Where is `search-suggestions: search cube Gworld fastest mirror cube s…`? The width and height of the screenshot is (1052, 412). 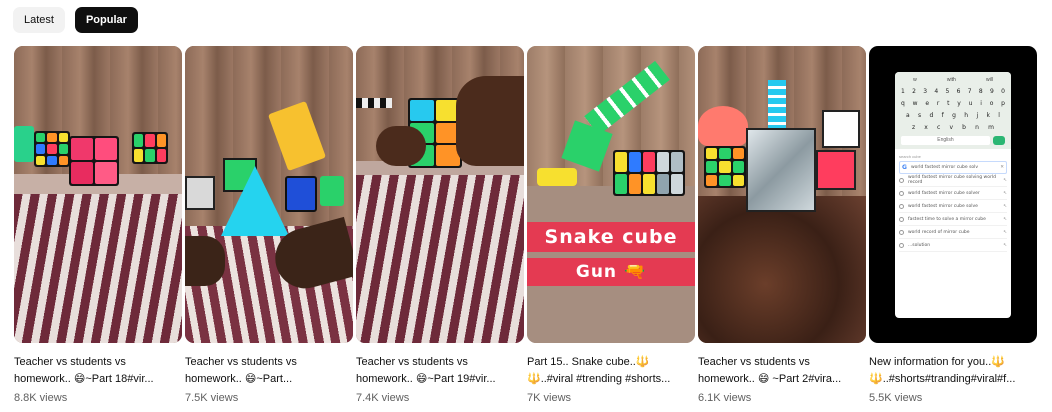 search-suggestions: search cube Gworld fastest mirror cube s… is located at coordinates (953, 202).